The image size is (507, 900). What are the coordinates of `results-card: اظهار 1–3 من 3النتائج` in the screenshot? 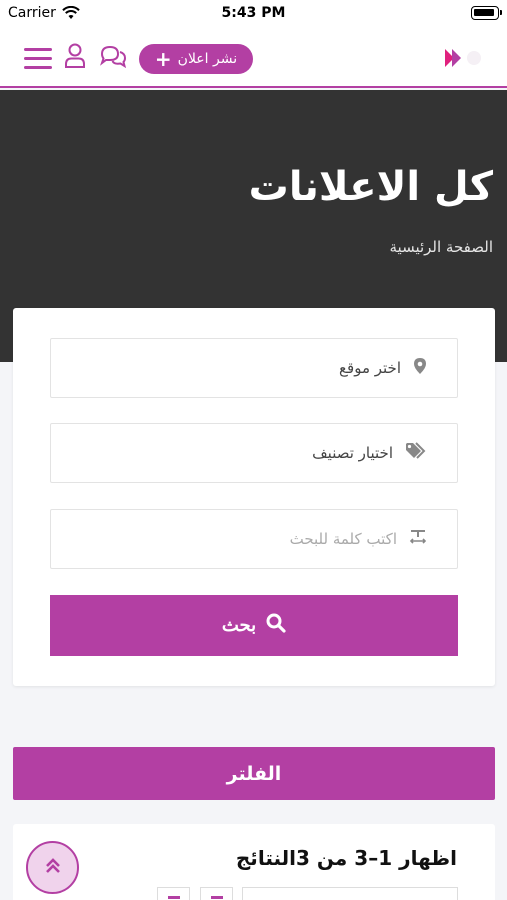 It's located at (254, 862).